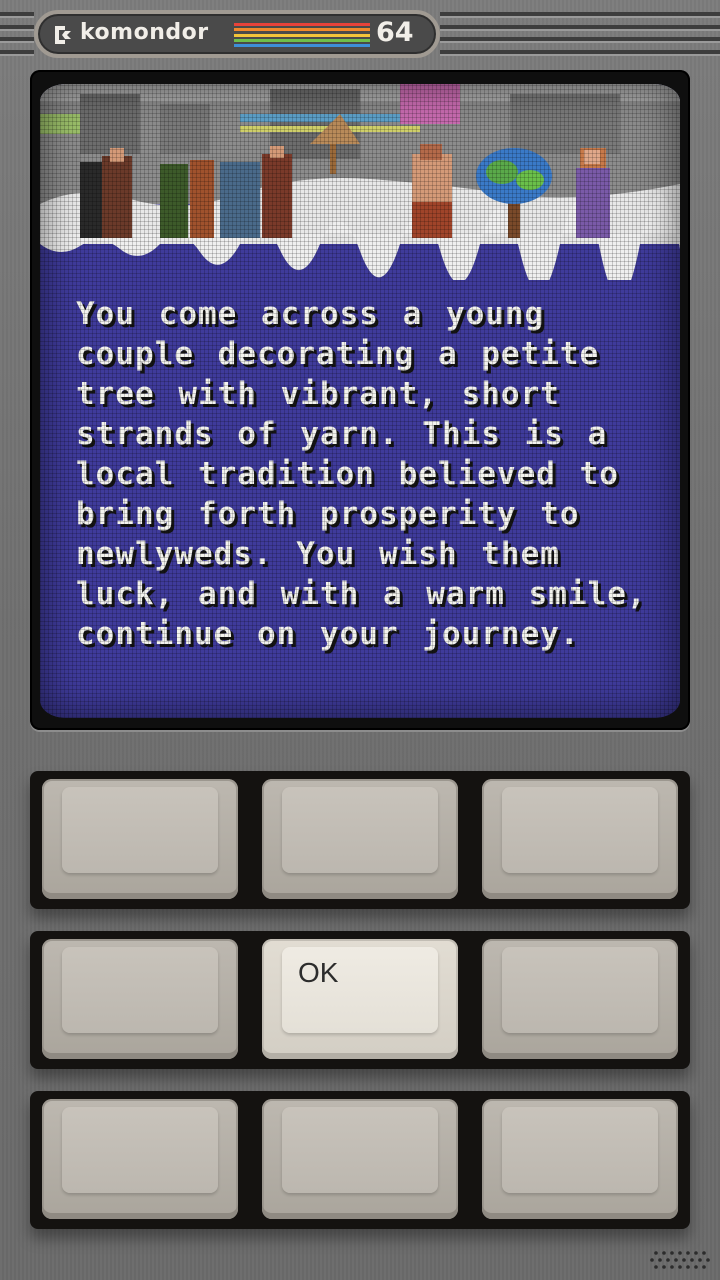 The image size is (720, 1280). What do you see at coordinates (17, 34) in the screenshot?
I see `decorative-grooves-left` at bounding box center [17, 34].